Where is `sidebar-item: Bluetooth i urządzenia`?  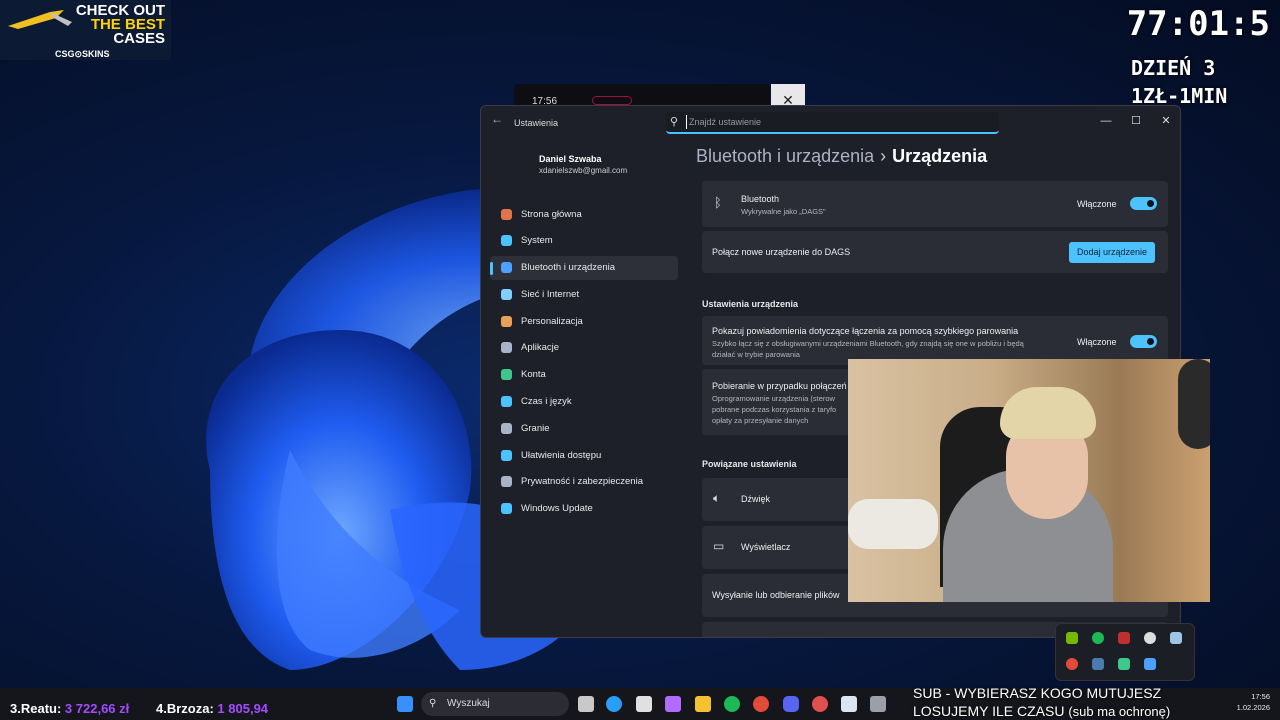
sidebar-item: Bluetooth i urządzenia is located at coordinates (584, 267).